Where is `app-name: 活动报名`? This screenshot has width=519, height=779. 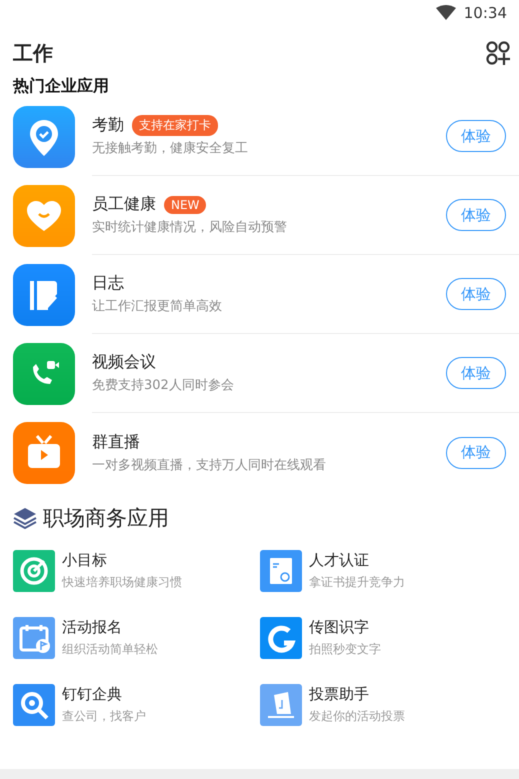
app-name: 活动报名 is located at coordinates (92, 627).